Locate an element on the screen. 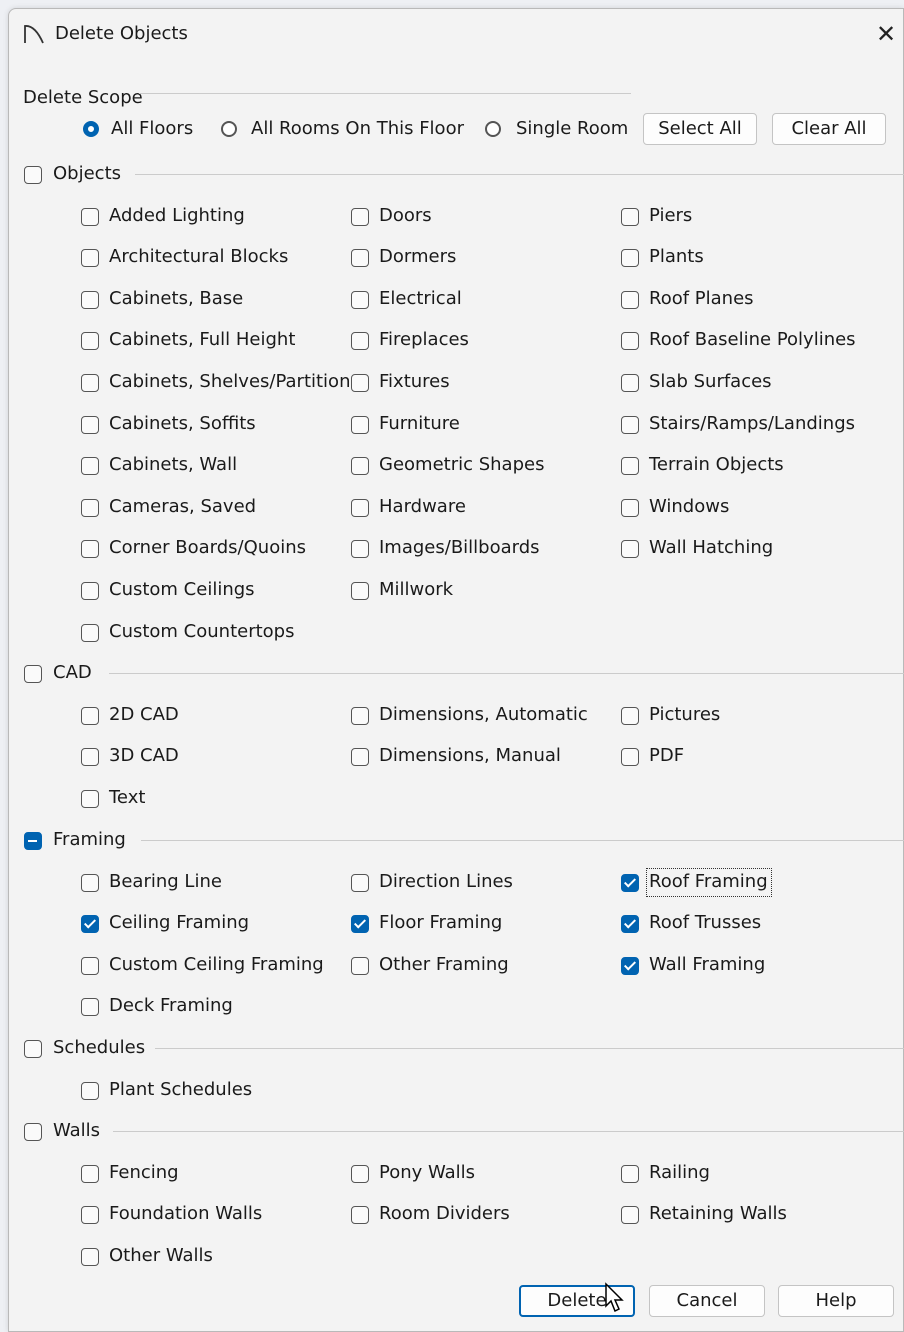 The height and width of the screenshot is (1332, 904). checkbox-plant-schedules is located at coordinates (90, 1090).